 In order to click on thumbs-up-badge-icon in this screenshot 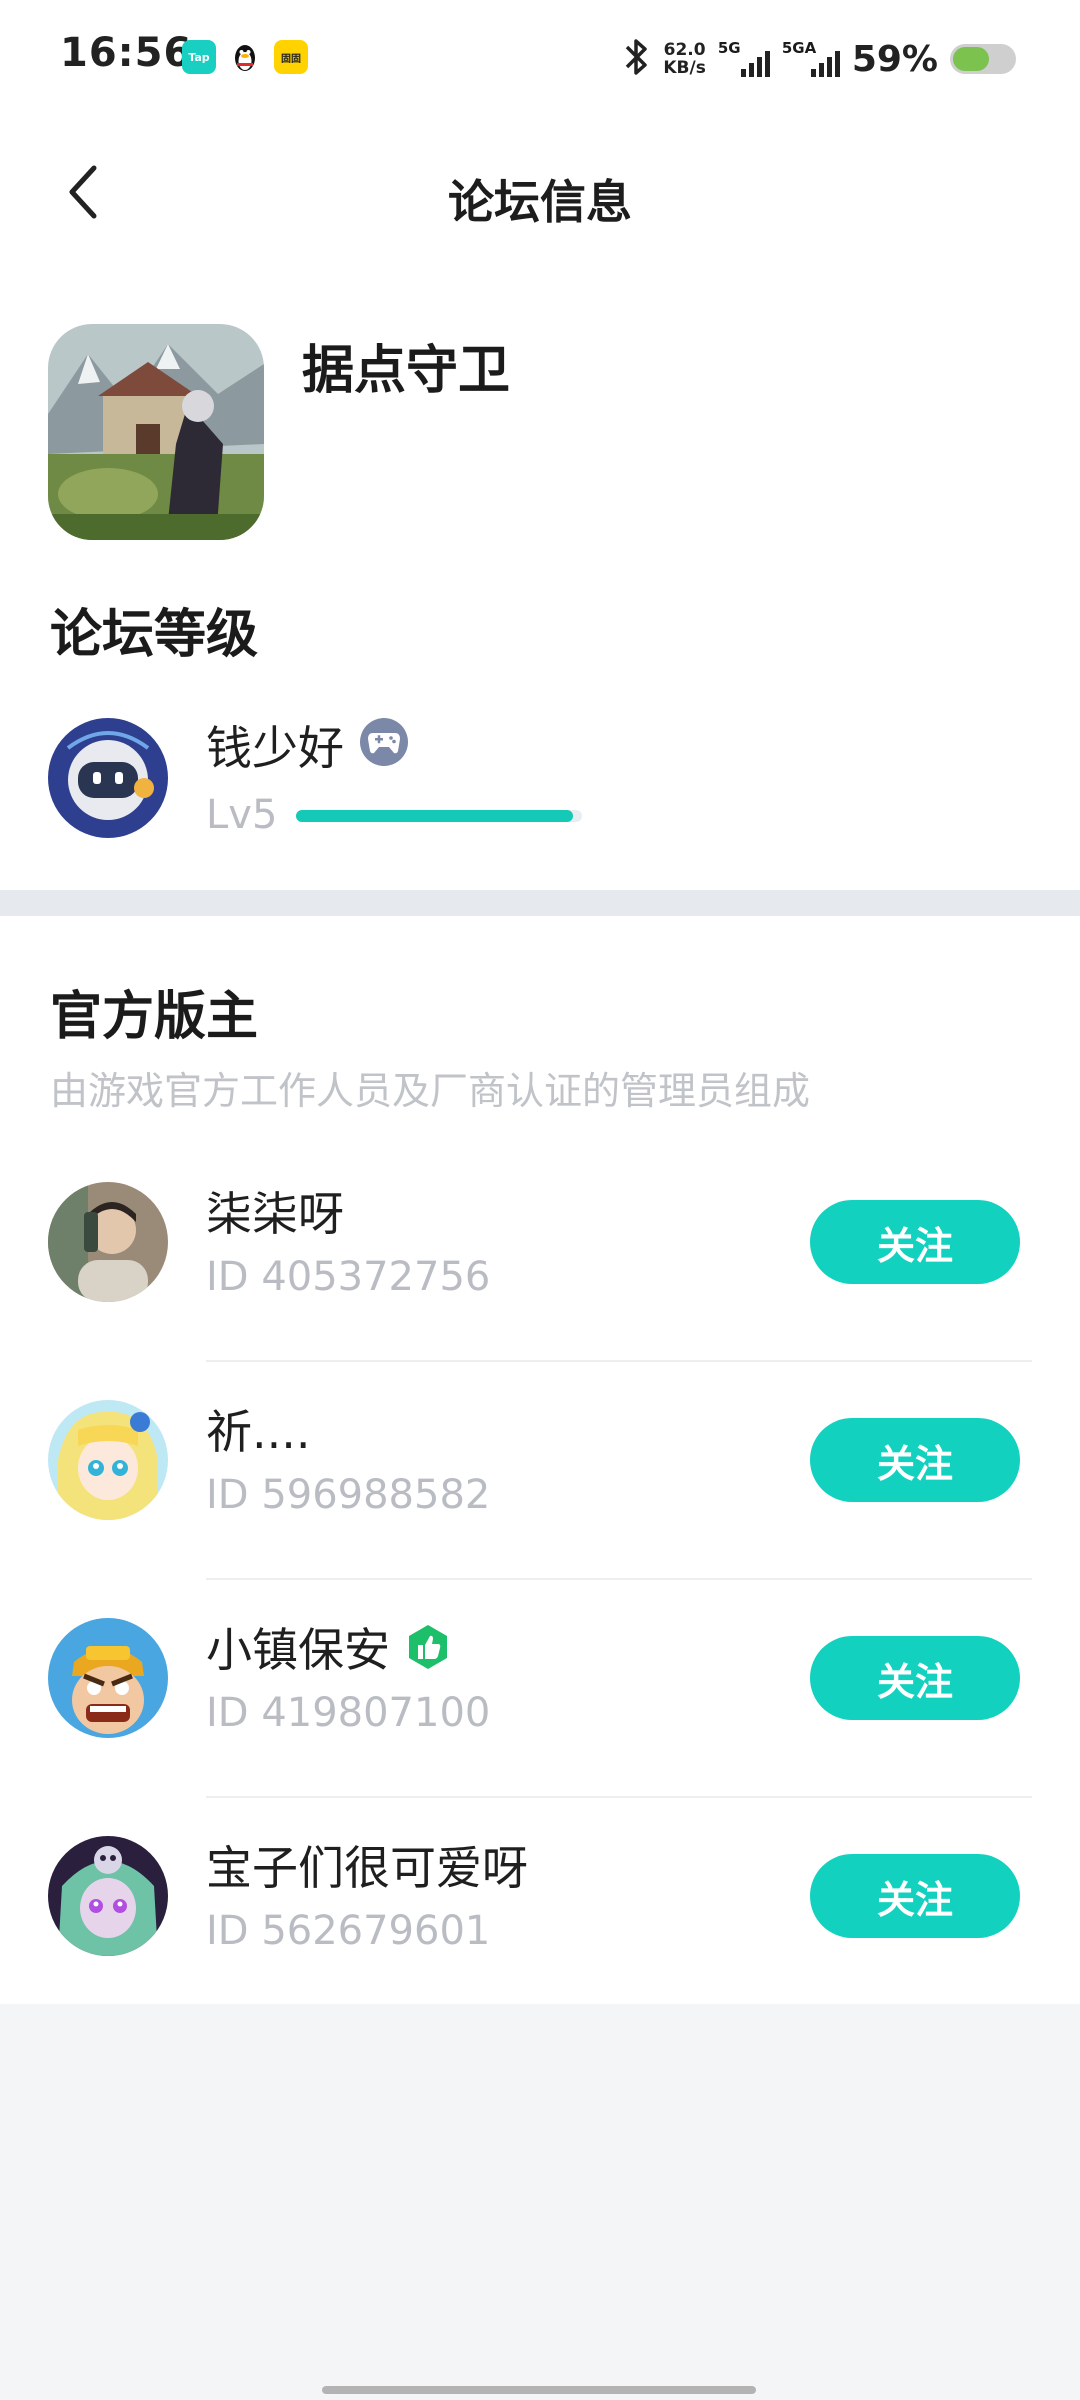, I will do `click(428, 1647)`.